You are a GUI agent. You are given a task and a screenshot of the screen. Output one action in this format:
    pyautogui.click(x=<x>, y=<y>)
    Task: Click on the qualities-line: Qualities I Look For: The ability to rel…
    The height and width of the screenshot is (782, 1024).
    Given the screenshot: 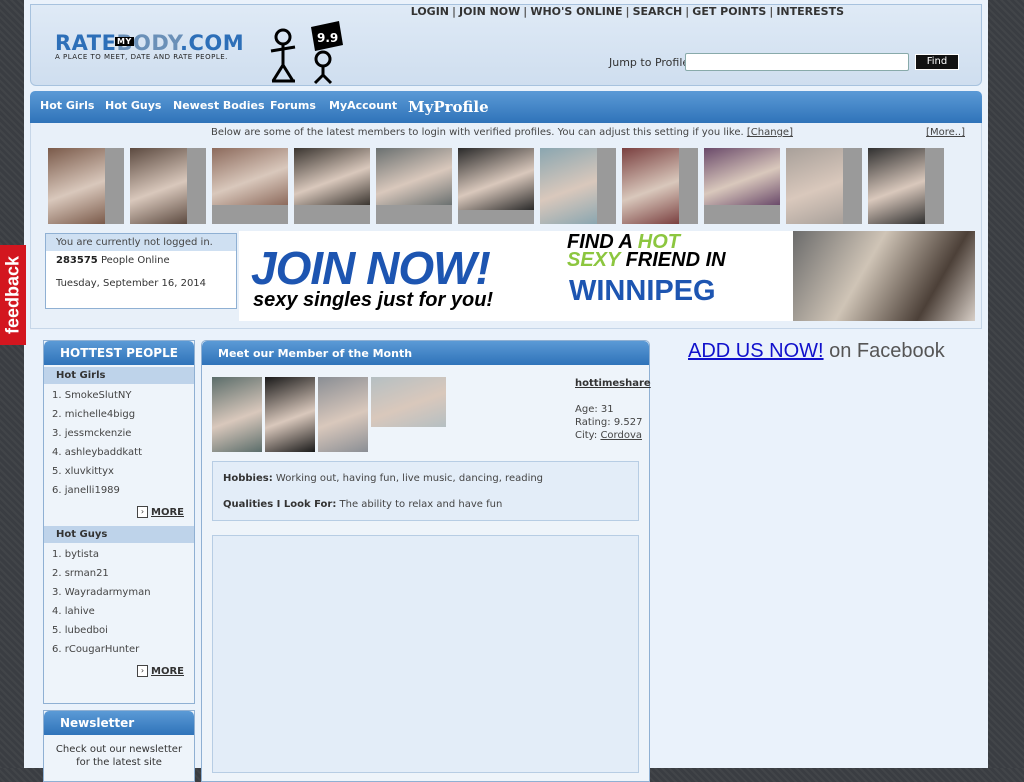 What is the action you would take?
    pyautogui.click(x=425, y=504)
    